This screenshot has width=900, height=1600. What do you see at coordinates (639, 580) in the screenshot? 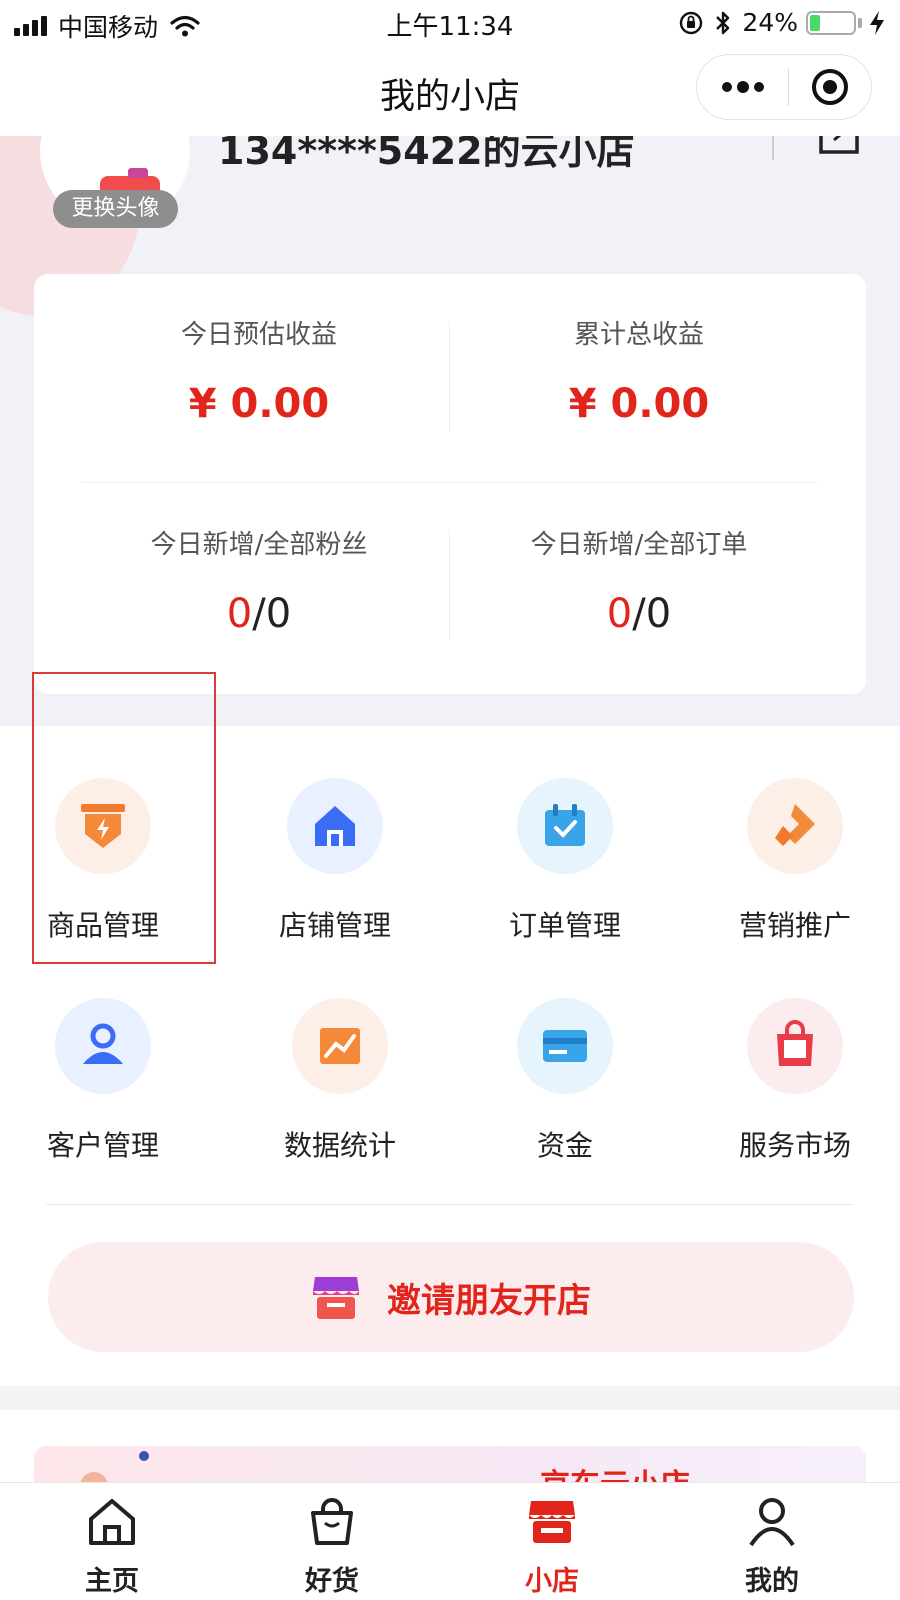
I see `orders-stat: 今日新增/全部订单 0/0` at bounding box center [639, 580].